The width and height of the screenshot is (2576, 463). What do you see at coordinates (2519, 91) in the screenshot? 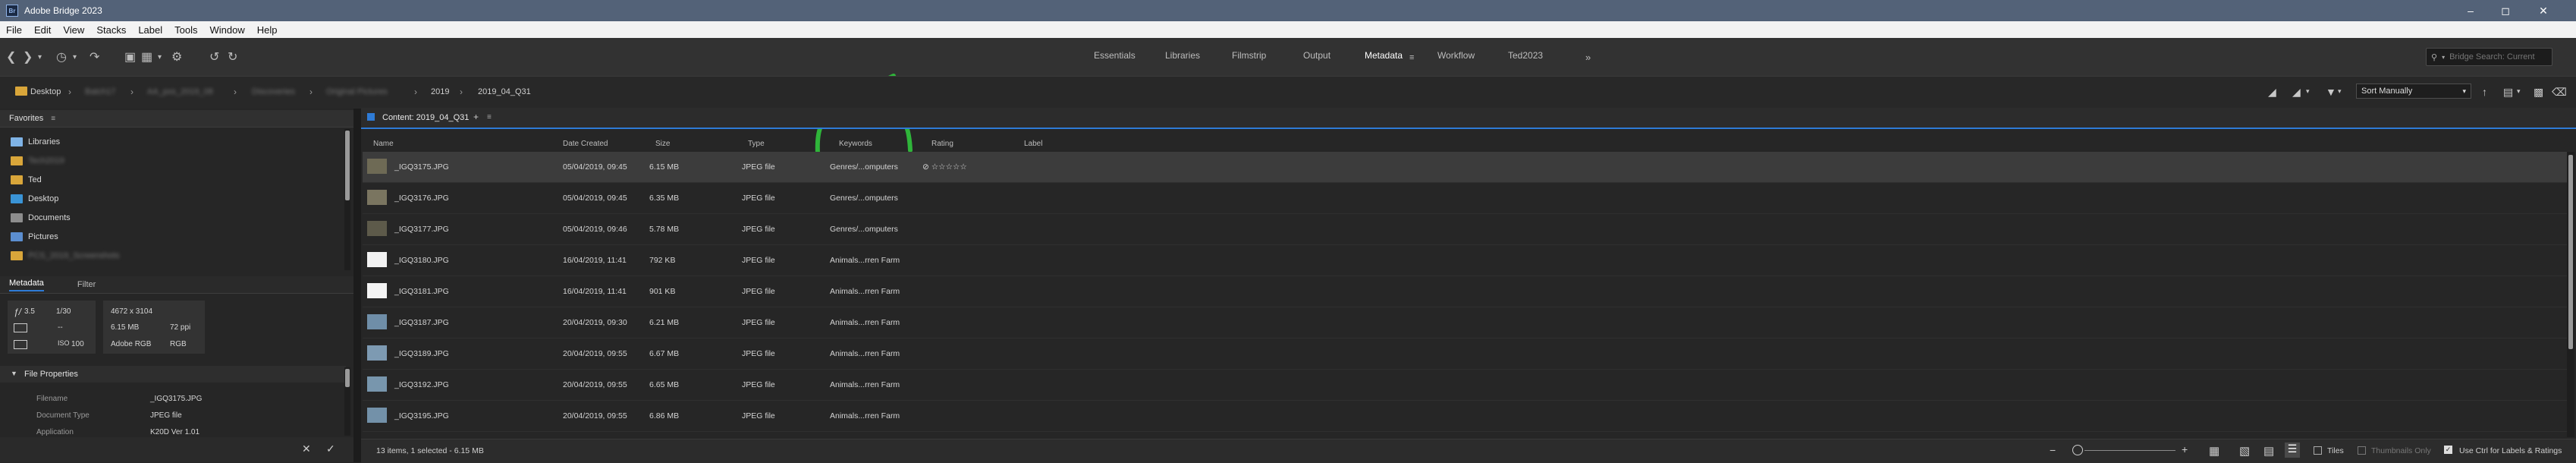
I see `open-recent-chevron-icon: ▾` at bounding box center [2519, 91].